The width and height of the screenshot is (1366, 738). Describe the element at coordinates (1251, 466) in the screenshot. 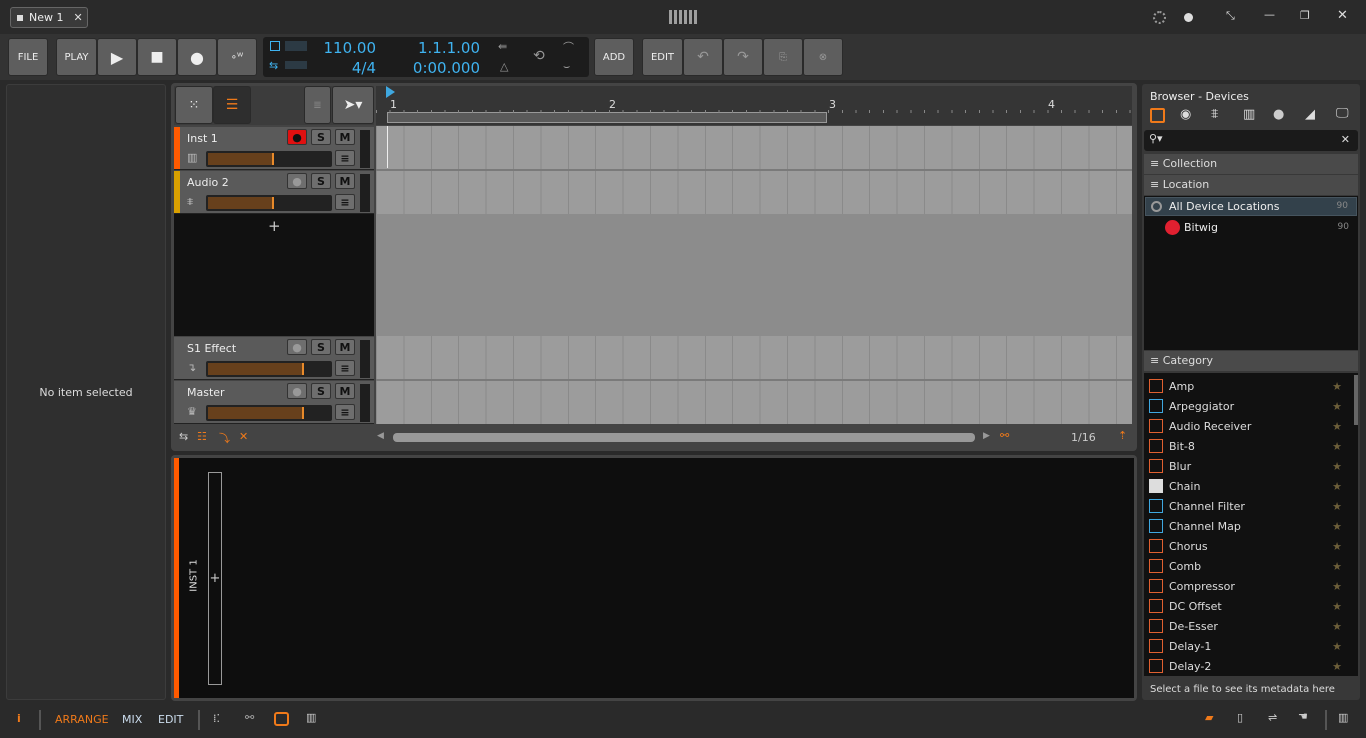

I see `category-item: Blur ★` at that location.